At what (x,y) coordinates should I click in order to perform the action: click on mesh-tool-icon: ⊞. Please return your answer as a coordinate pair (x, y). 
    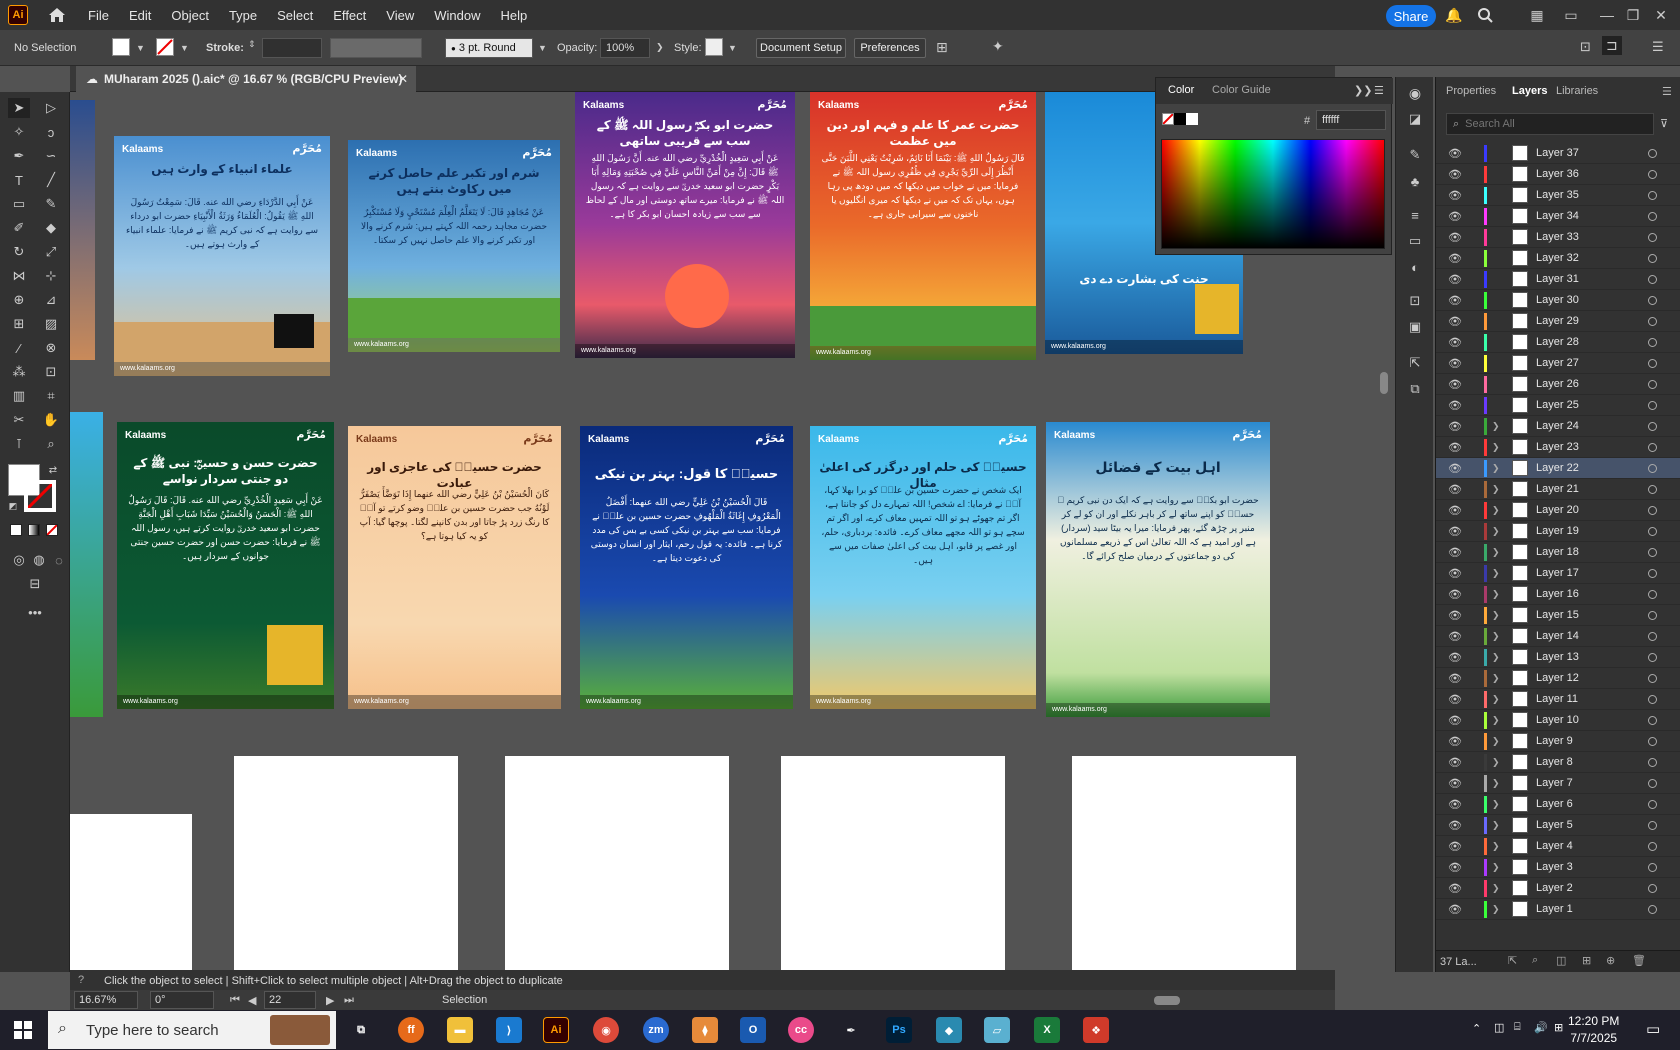
    Looking at the image, I should click on (19, 324).